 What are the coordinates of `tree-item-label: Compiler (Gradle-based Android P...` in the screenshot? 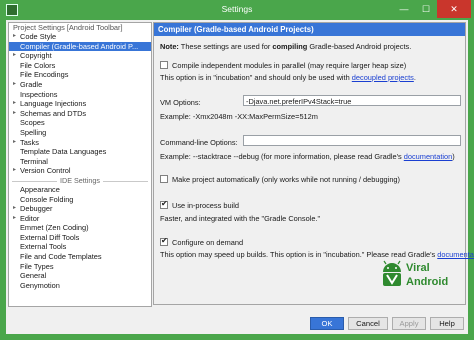 It's located at (79, 46).